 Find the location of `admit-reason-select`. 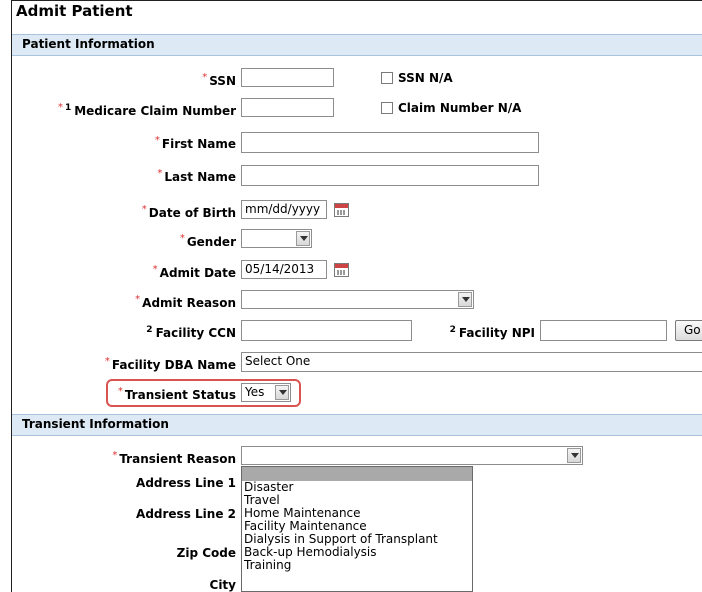

admit-reason-select is located at coordinates (357, 299).